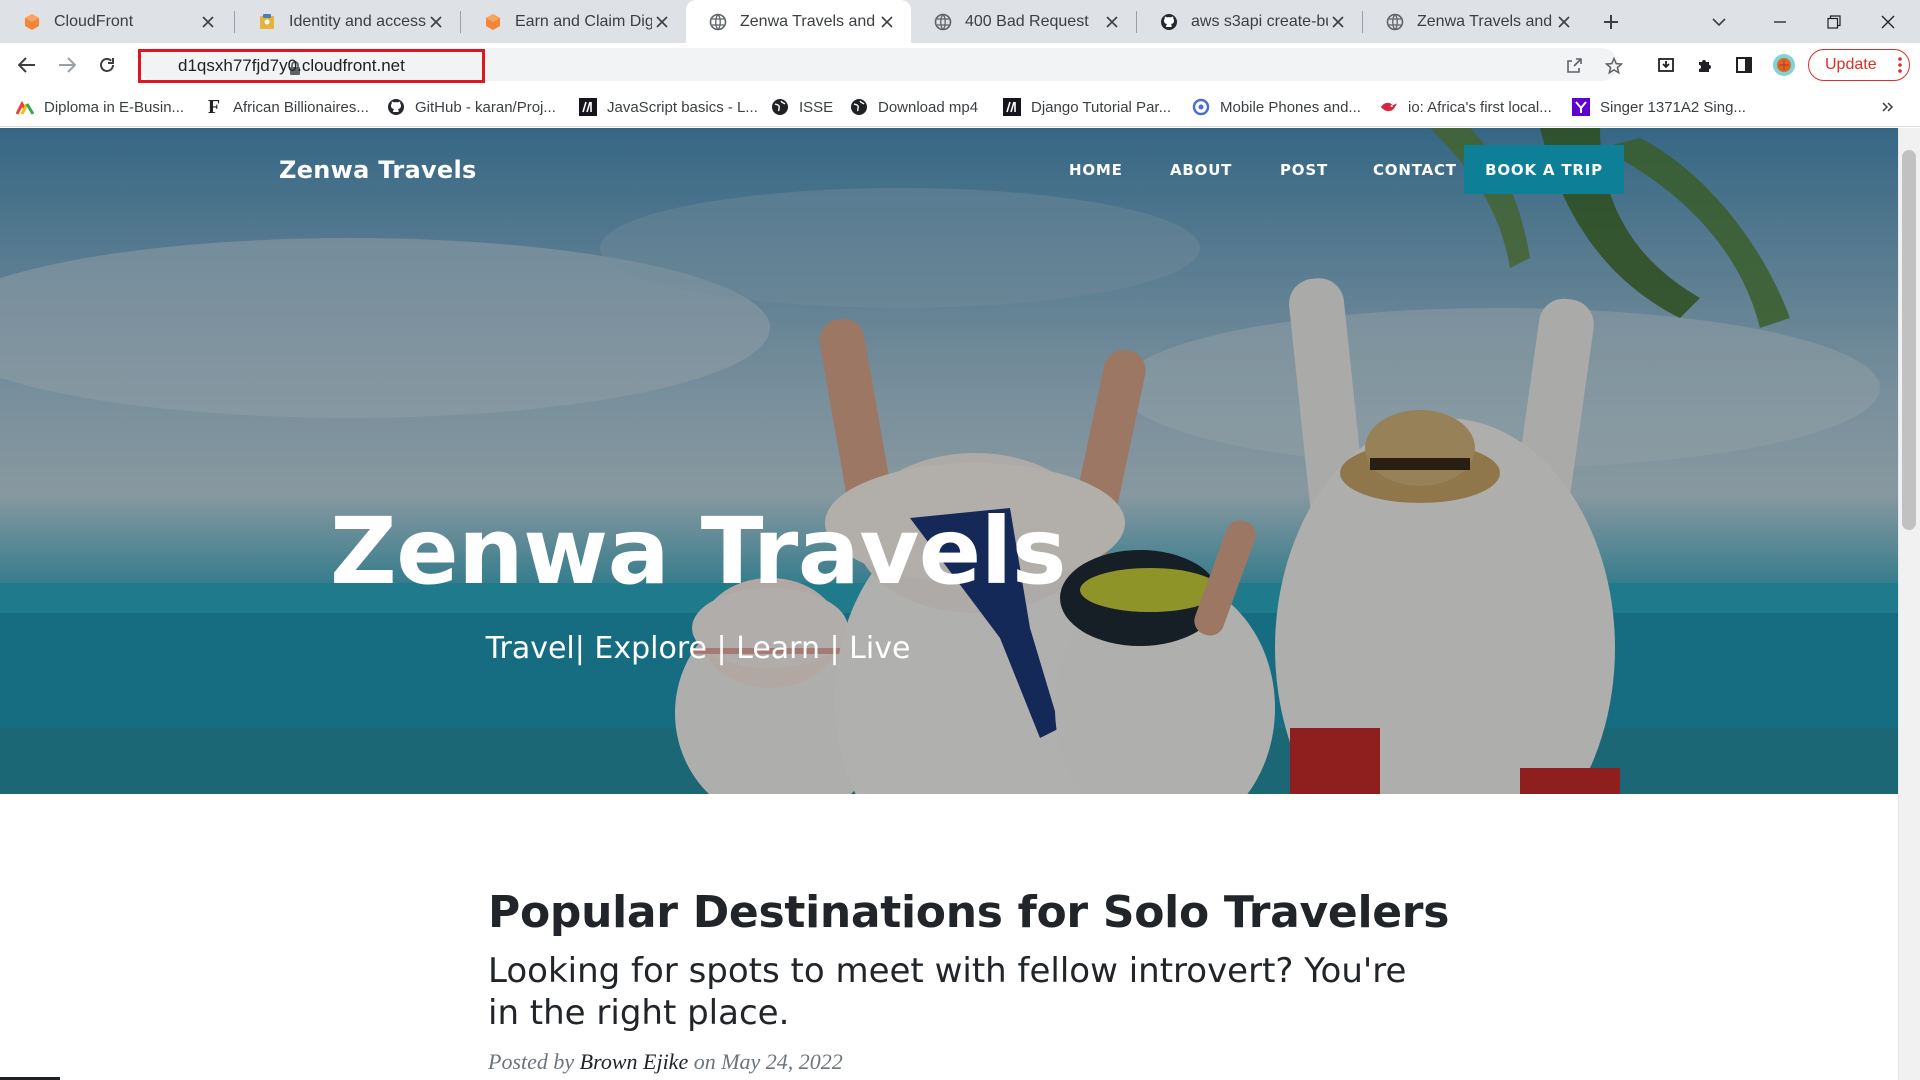  Describe the element at coordinates (94, 21) in the screenshot. I see `tab-title: CloudFront` at that location.